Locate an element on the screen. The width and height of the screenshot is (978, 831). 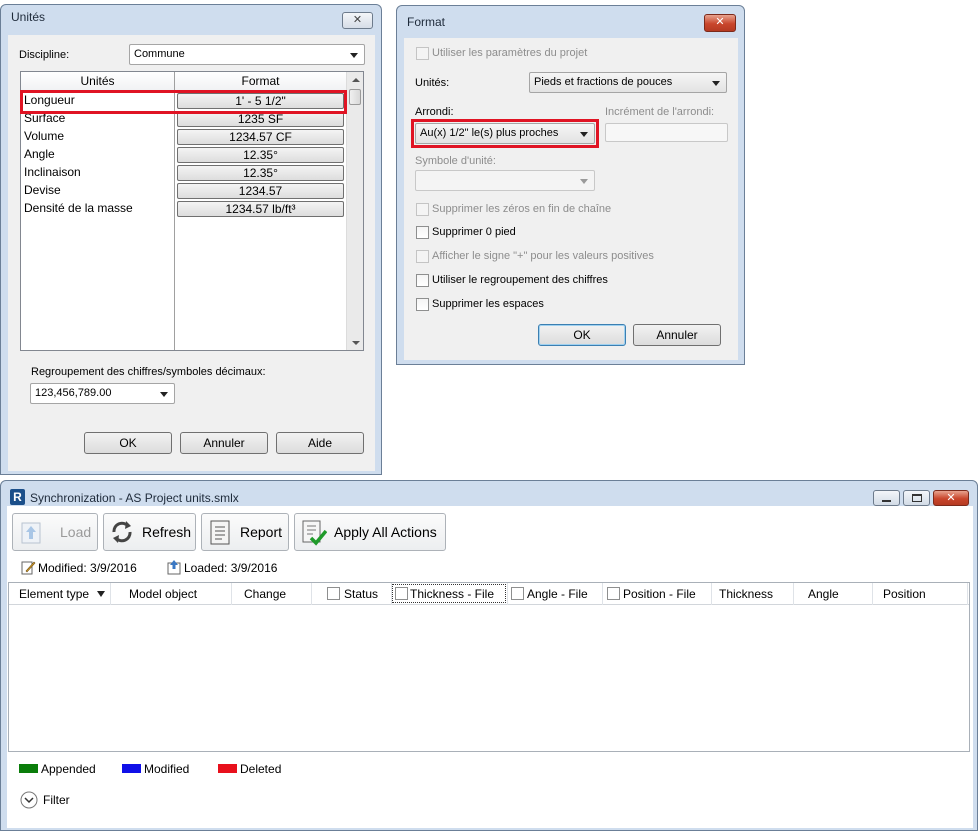
units-row-slope: Inclinaison 12.35° is located at coordinates (184, 173).